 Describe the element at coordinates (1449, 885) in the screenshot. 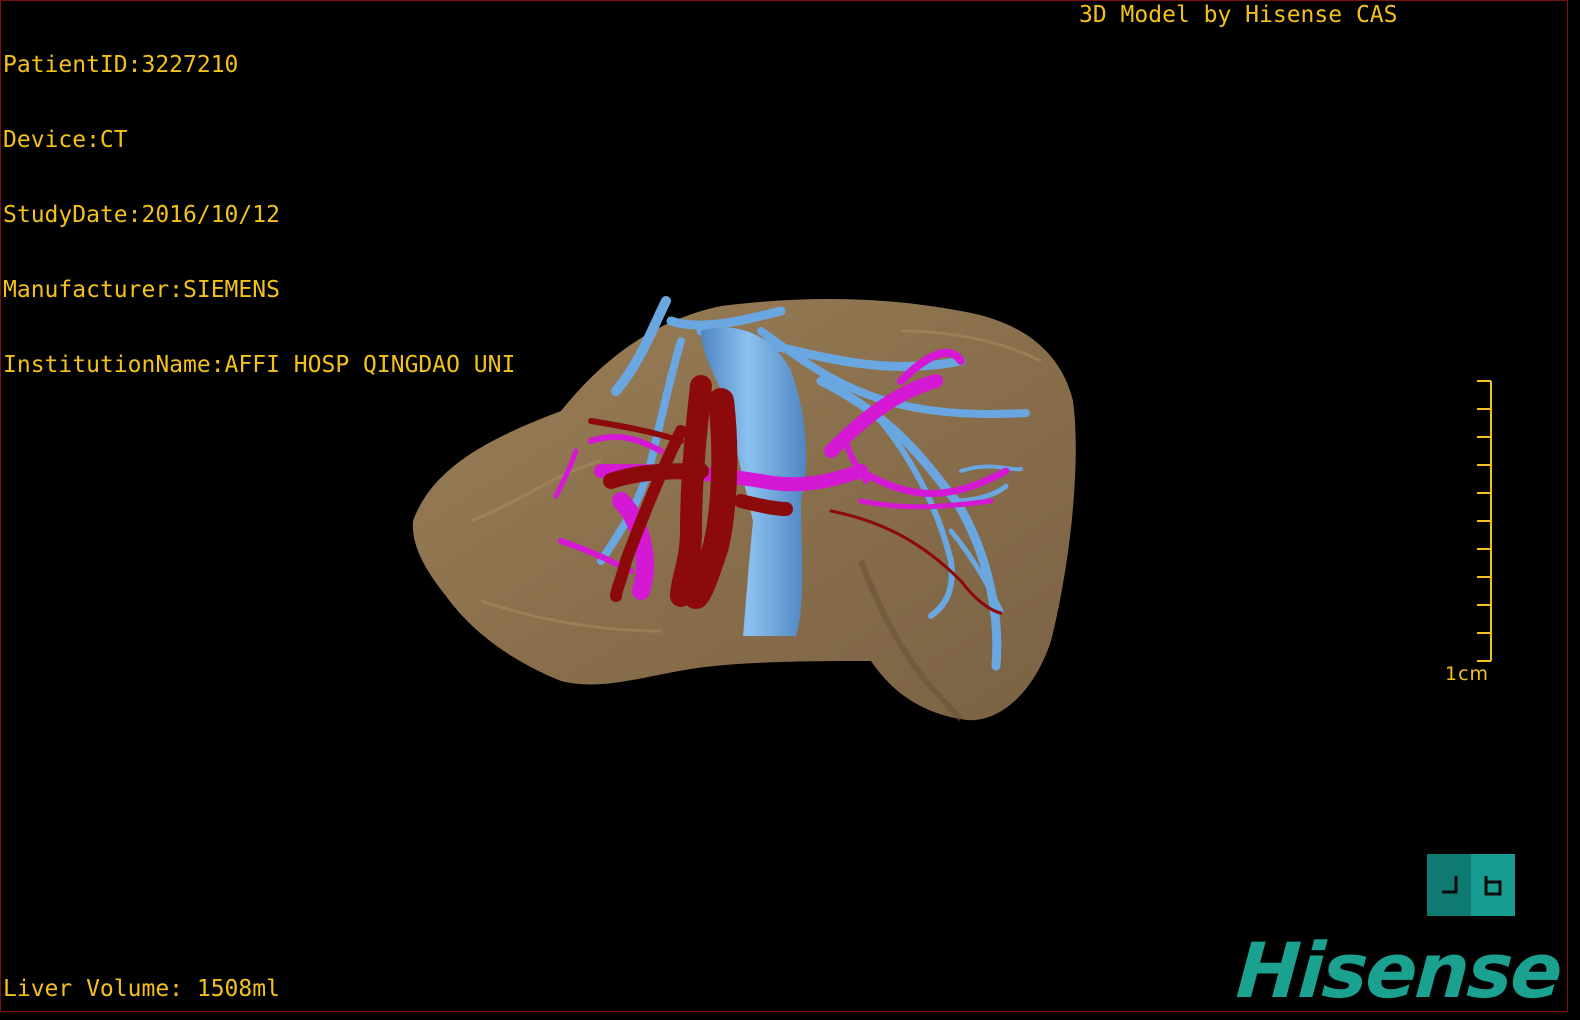

I see `perspective-toggle-icon` at that location.